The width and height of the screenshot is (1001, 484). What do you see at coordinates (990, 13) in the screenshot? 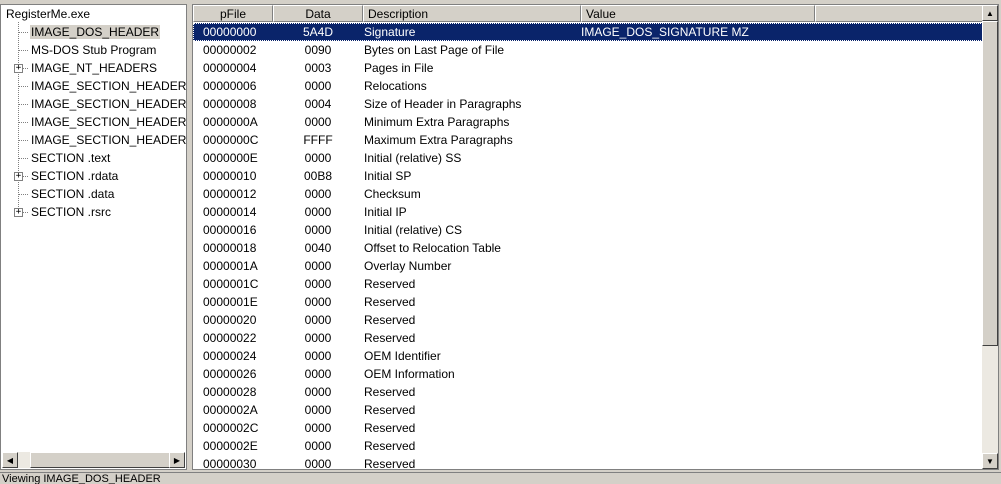
I see `scroll-up-button: ▲` at bounding box center [990, 13].